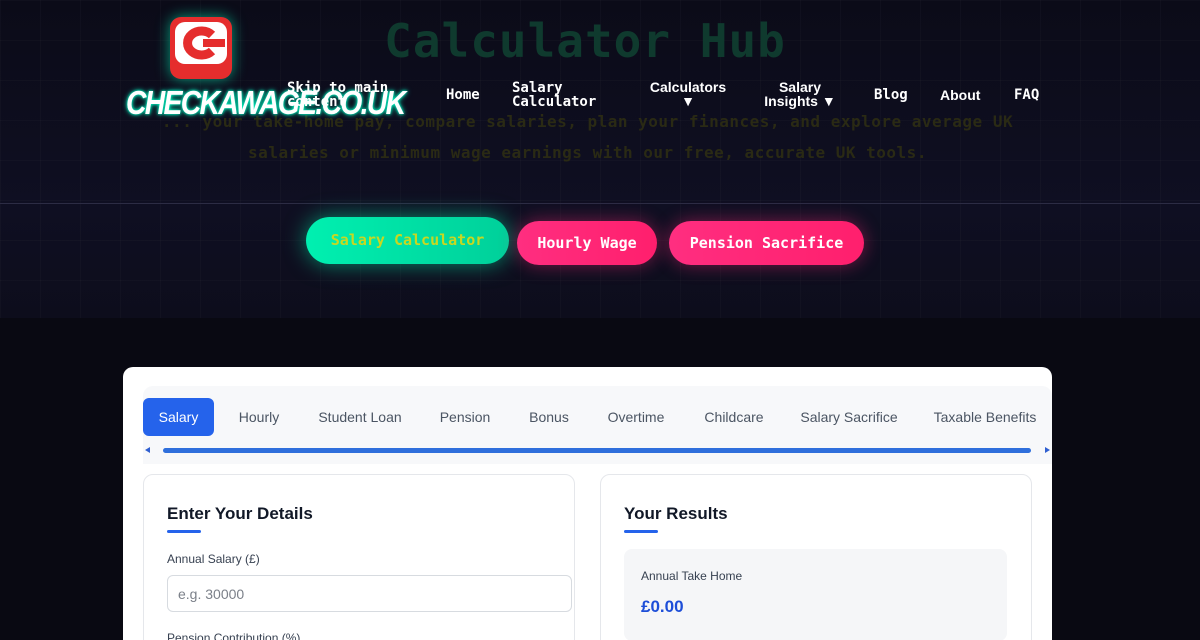 The image size is (1200, 640). I want to click on nav-faq: FAQ, so click(1026, 95).